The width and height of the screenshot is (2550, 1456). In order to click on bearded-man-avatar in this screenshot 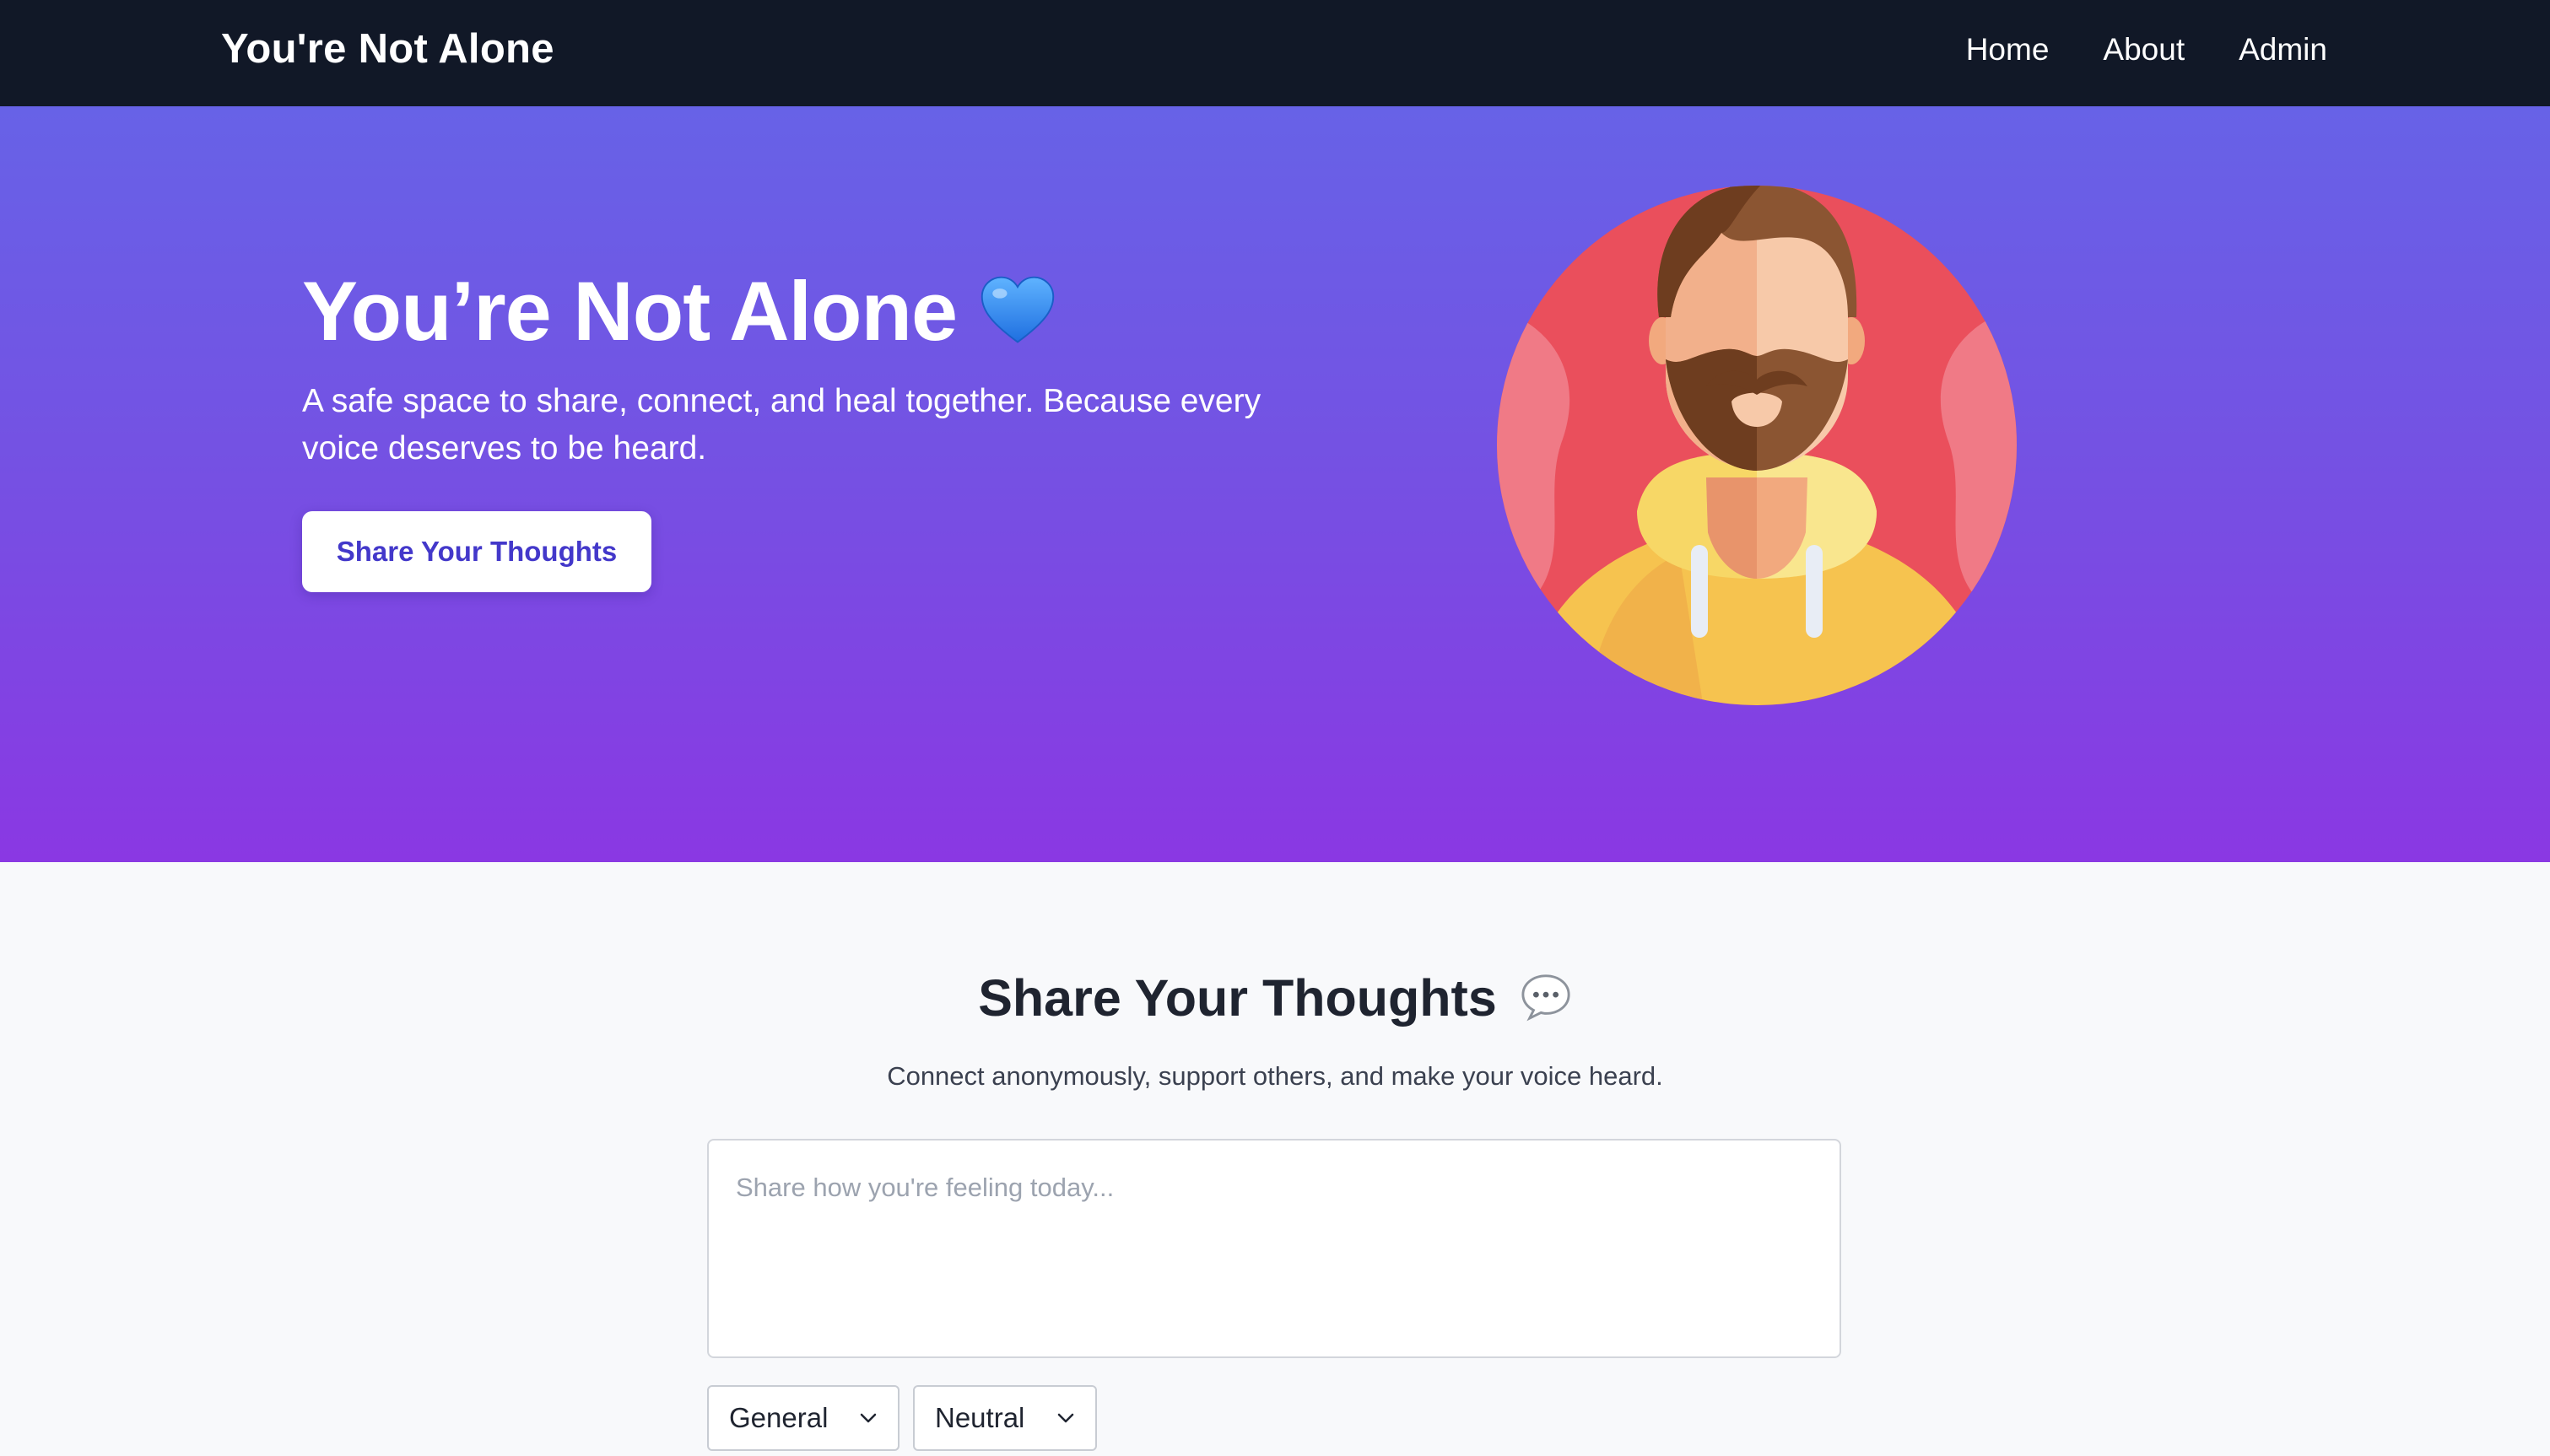, I will do `click(1757, 446)`.